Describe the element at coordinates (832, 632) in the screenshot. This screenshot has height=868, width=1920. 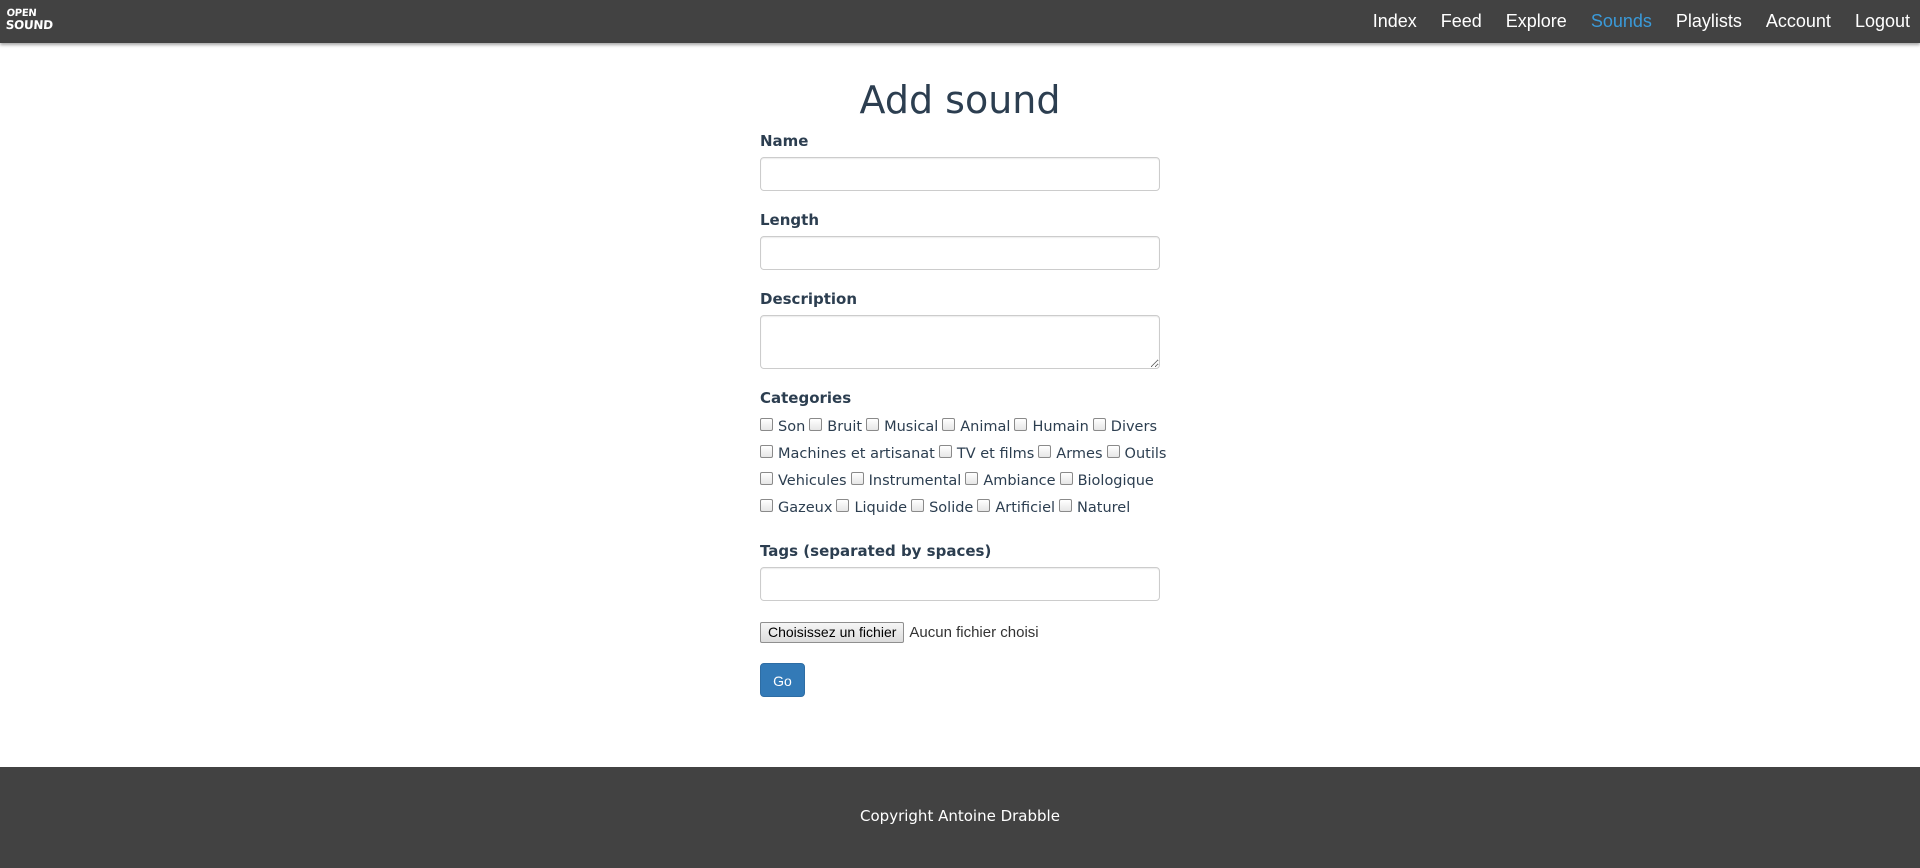
I see `choose-file-button: Choisissez un fichier` at that location.